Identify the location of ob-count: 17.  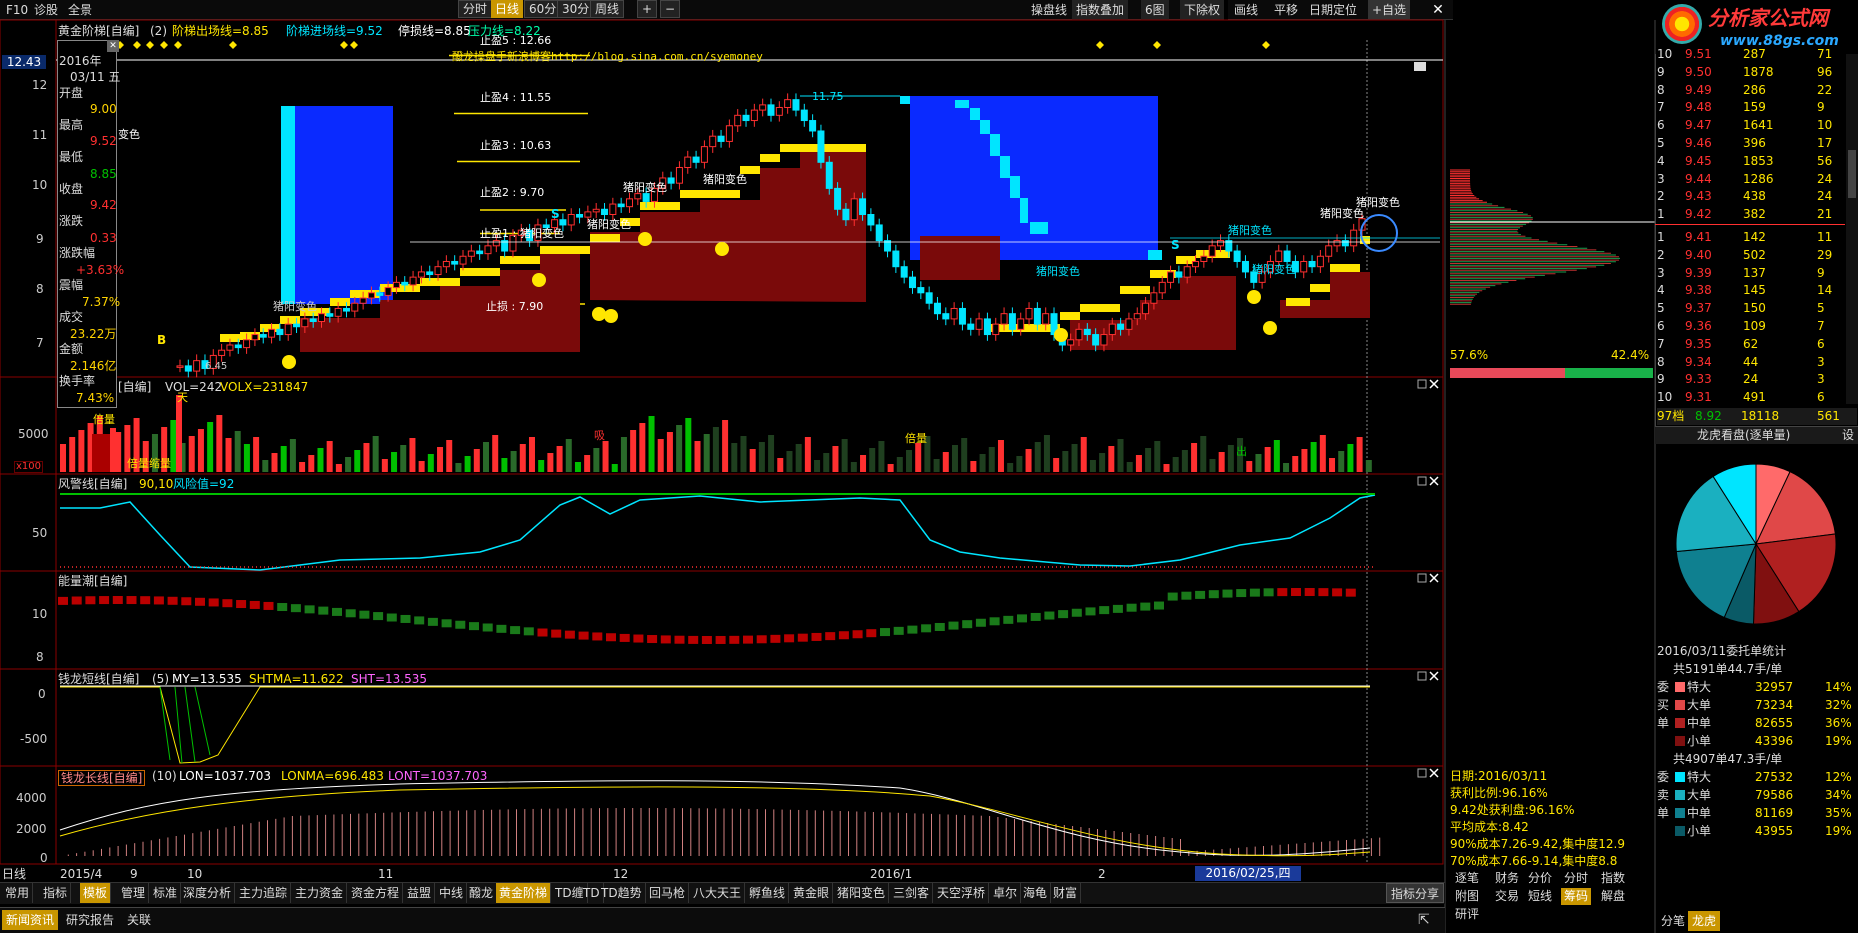
(1825, 143).